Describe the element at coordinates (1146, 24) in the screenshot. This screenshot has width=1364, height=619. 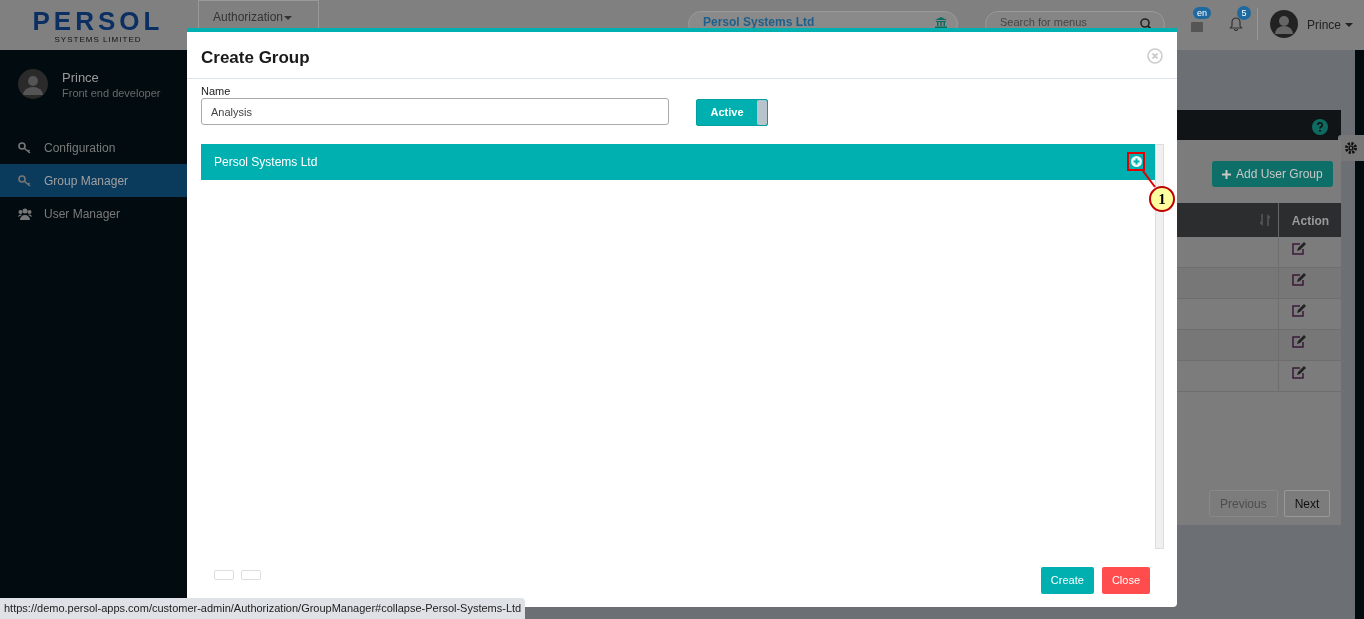
I see `search-icon` at that location.